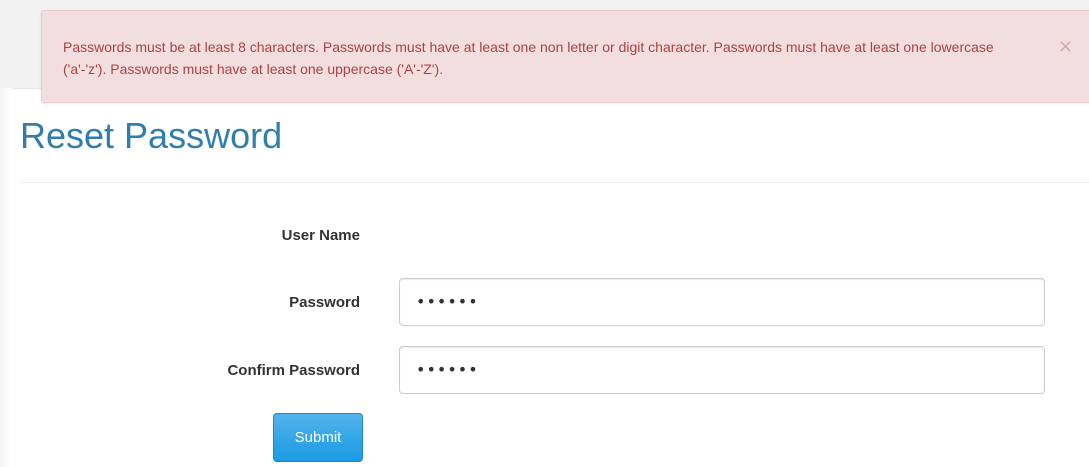 The image size is (1089, 467). Describe the element at coordinates (293, 370) in the screenshot. I see `confirm-password-label: Confirm Password` at that location.